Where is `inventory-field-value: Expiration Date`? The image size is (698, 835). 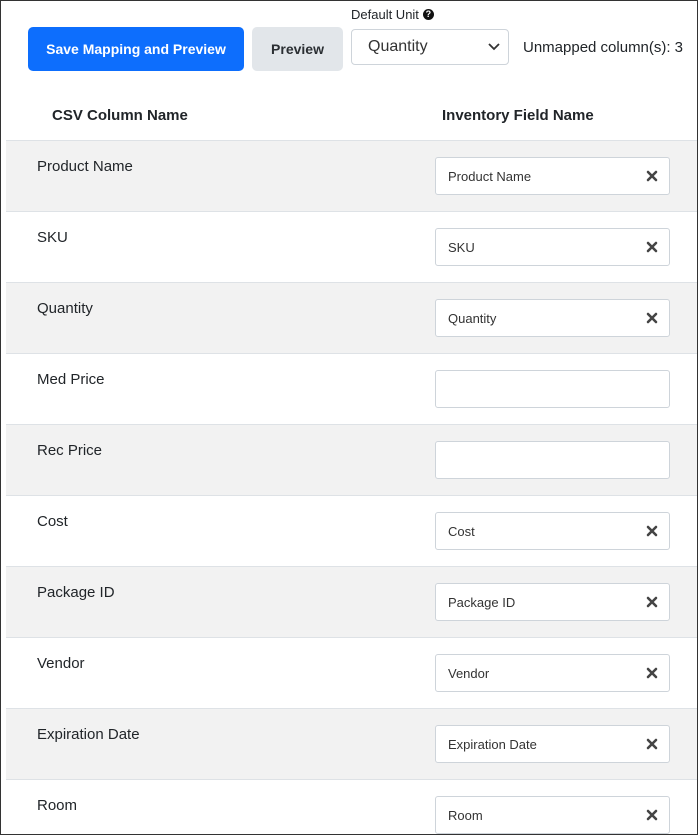
inventory-field-value: Expiration Date is located at coordinates (492, 744).